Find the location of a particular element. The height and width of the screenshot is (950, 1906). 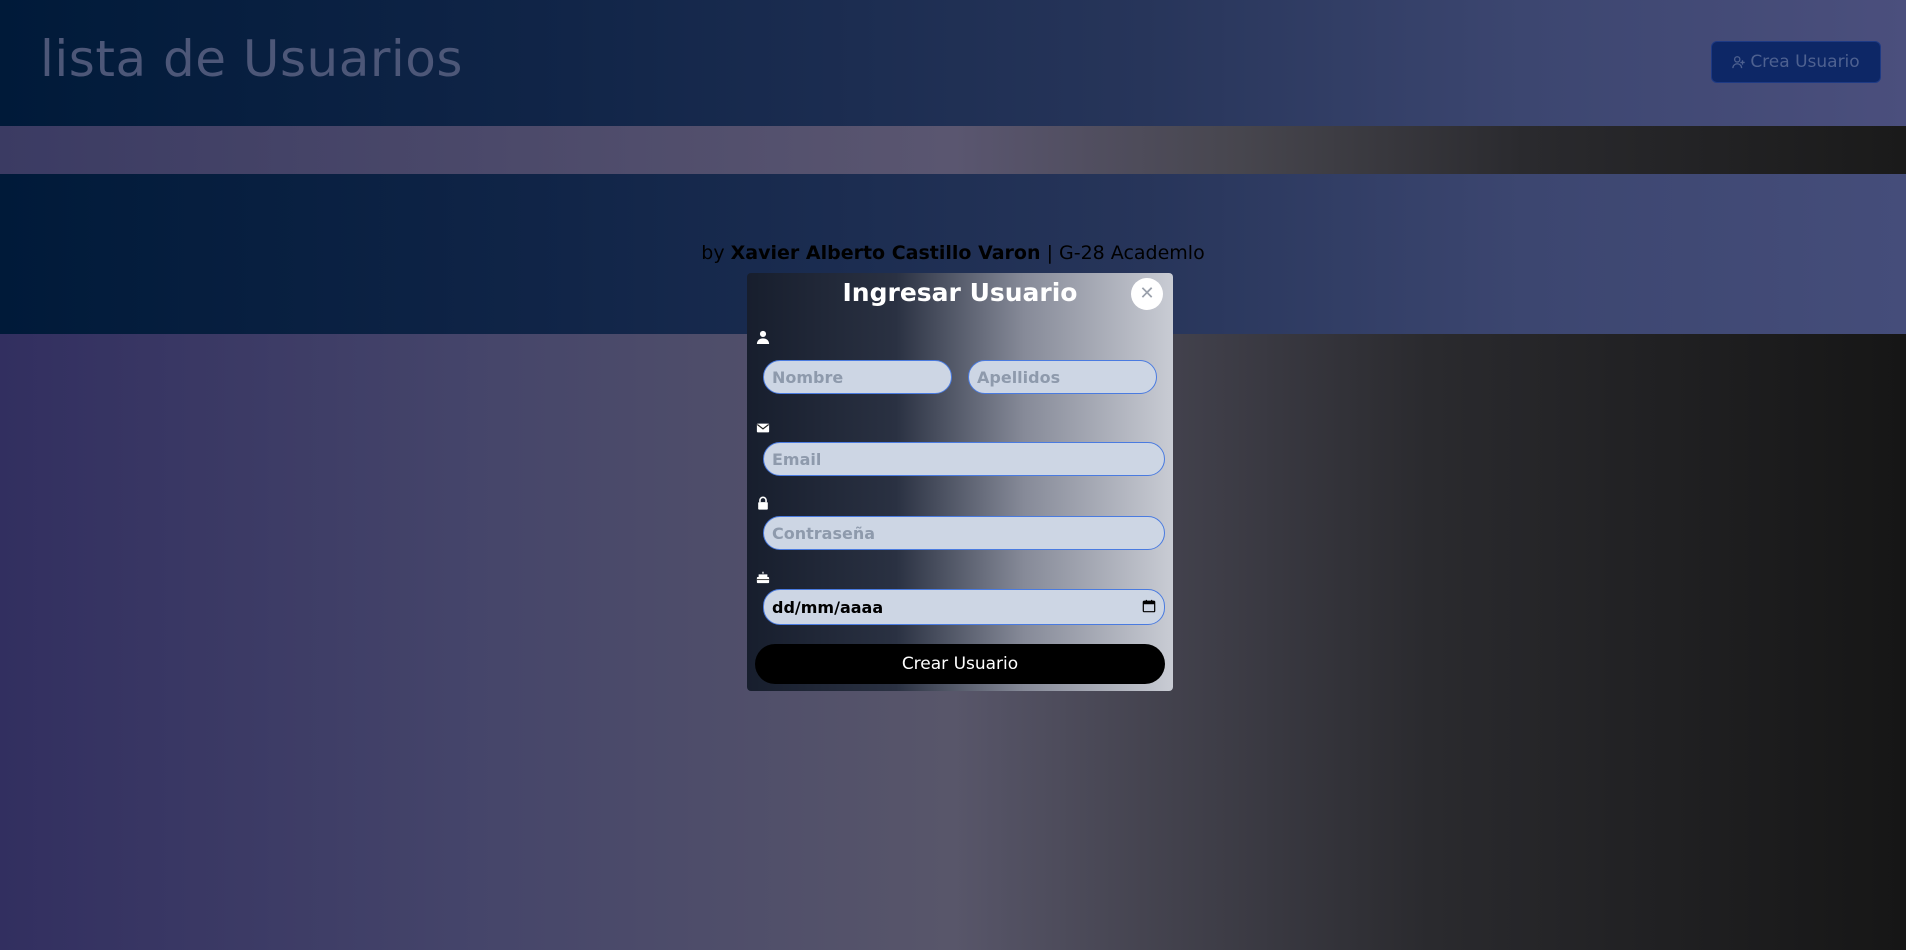

close-icon: ✕ is located at coordinates (1147, 294).